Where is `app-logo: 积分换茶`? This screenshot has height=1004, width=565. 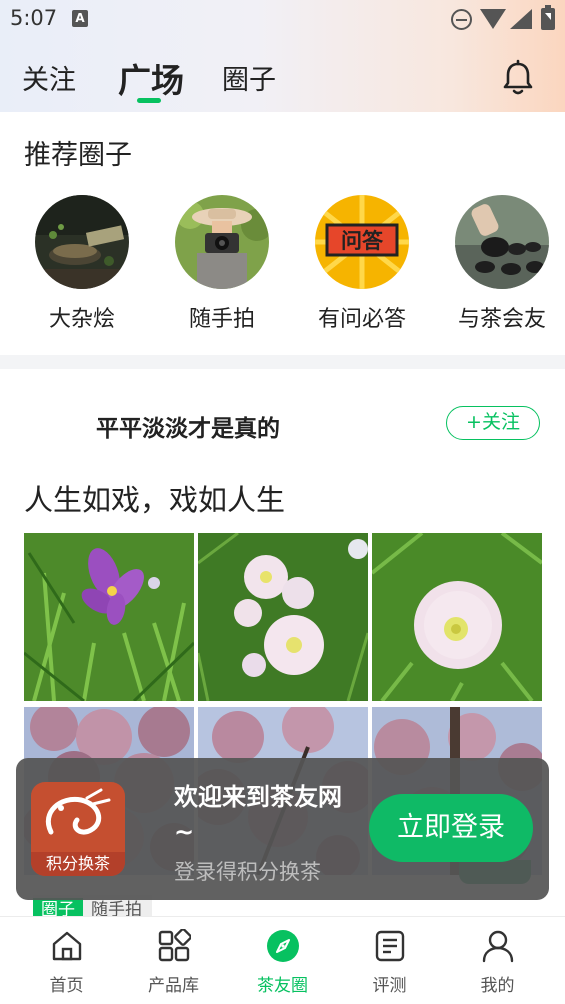
app-logo: 积分换茶 is located at coordinates (78, 829).